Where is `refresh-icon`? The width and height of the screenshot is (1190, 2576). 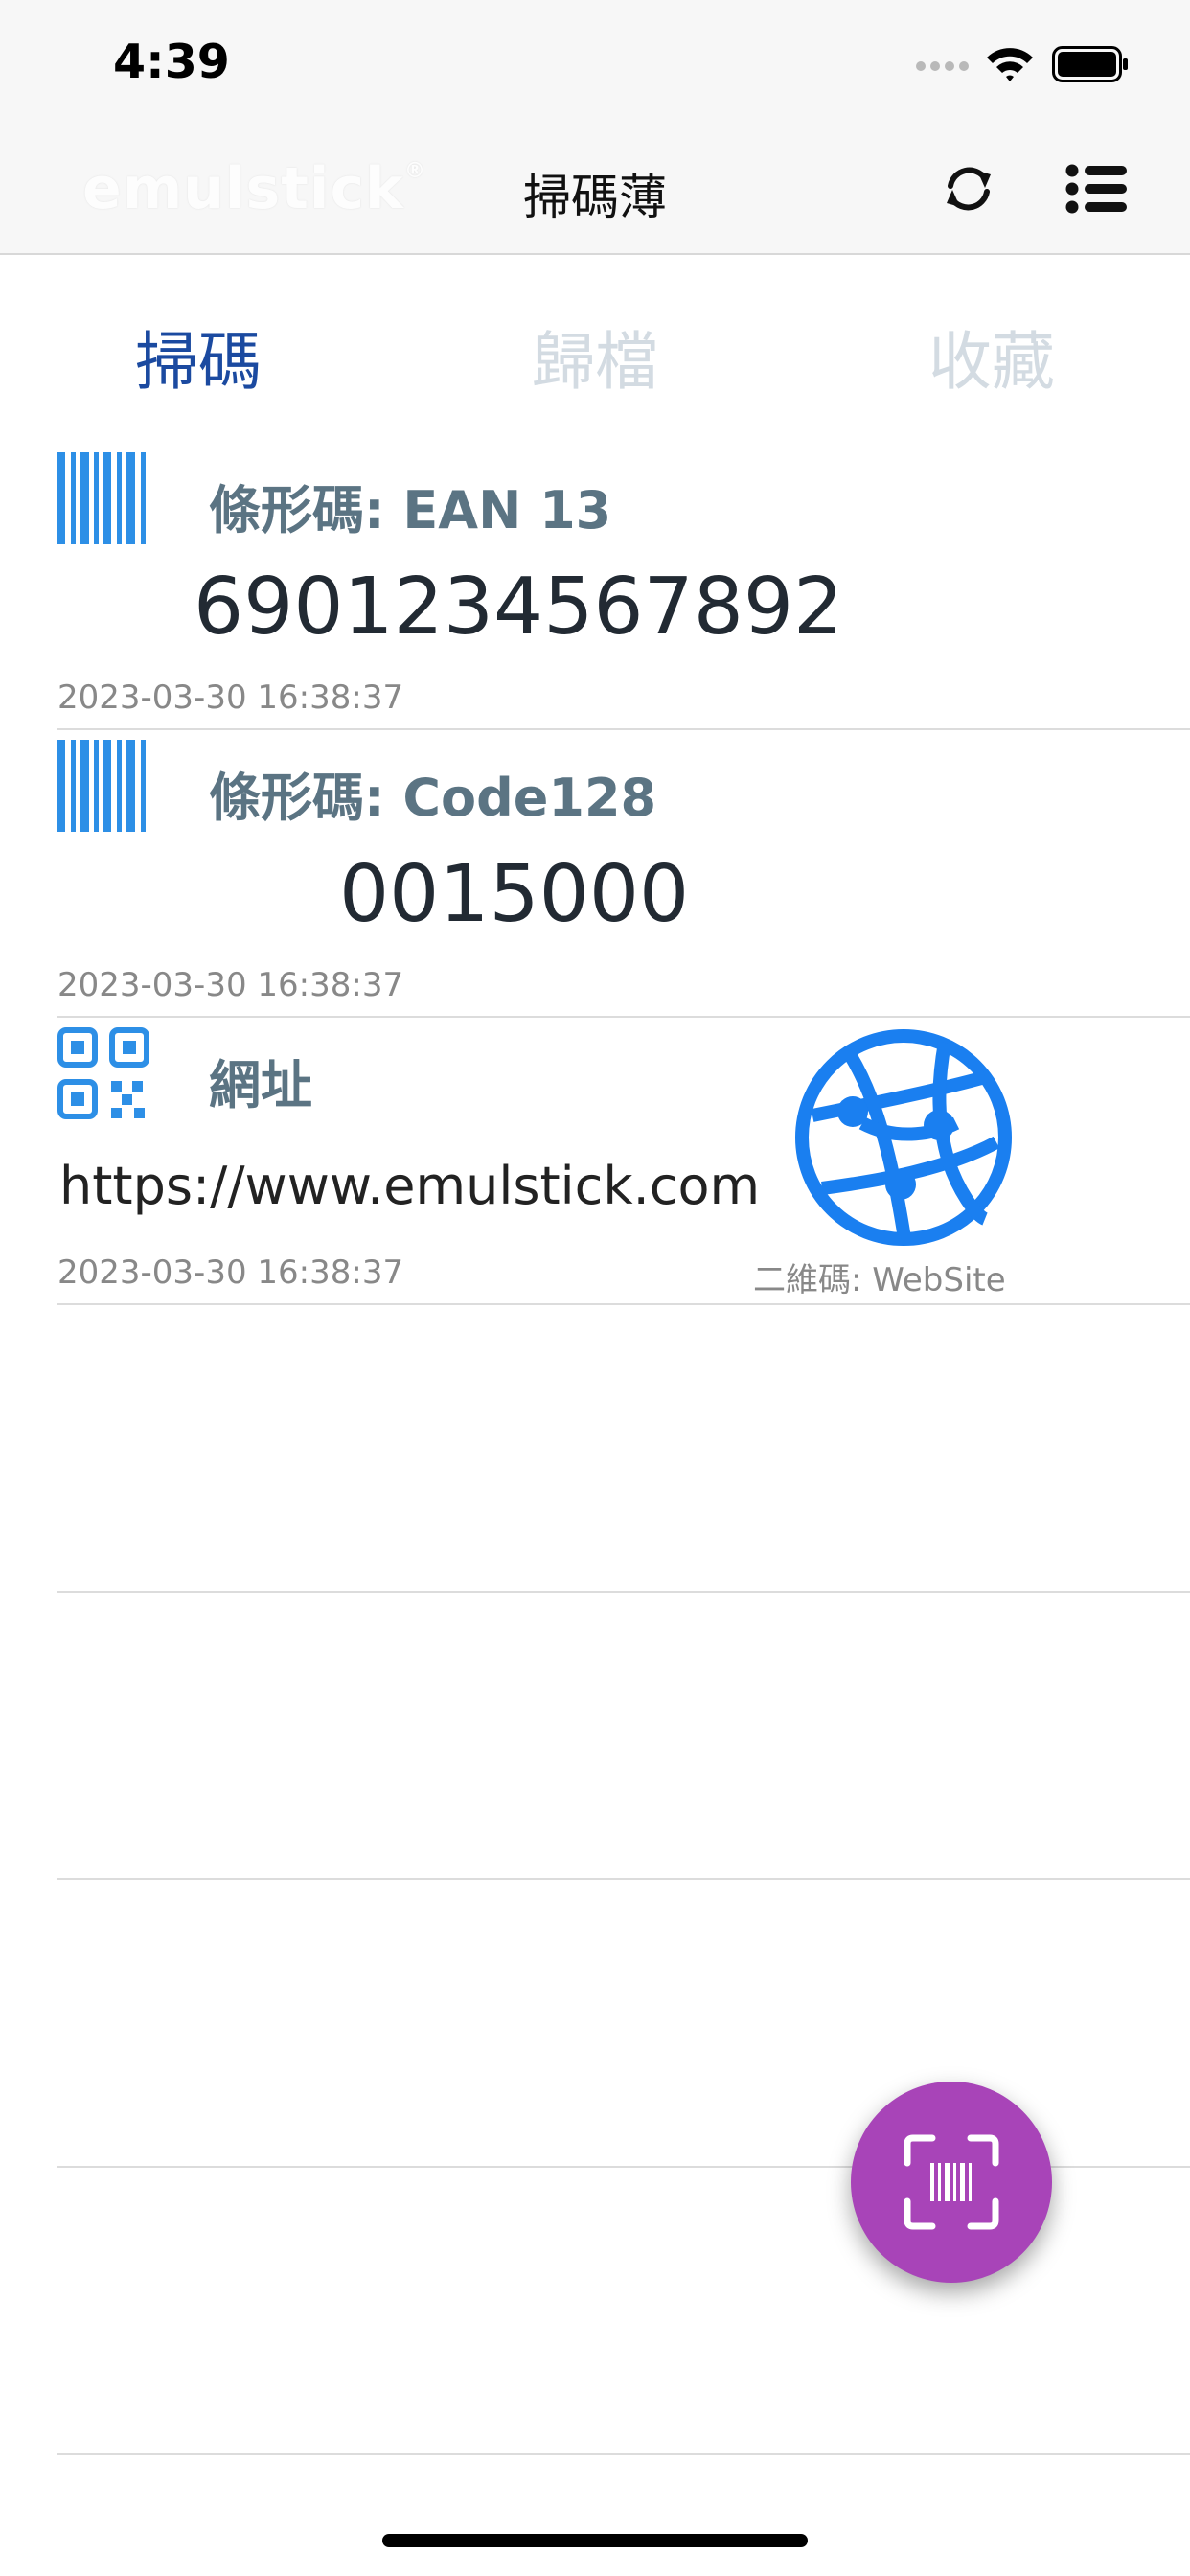 refresh-icon is located at coordinates (968, 188).